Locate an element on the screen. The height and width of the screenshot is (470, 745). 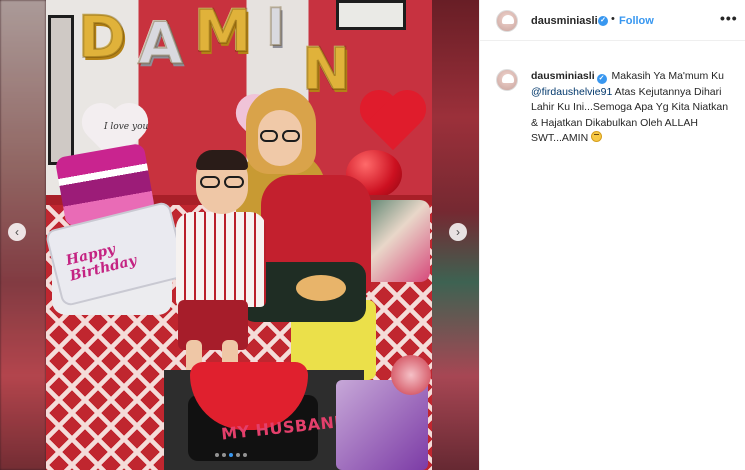
header-username: dausminiasli is located at coordinates (564, 21).